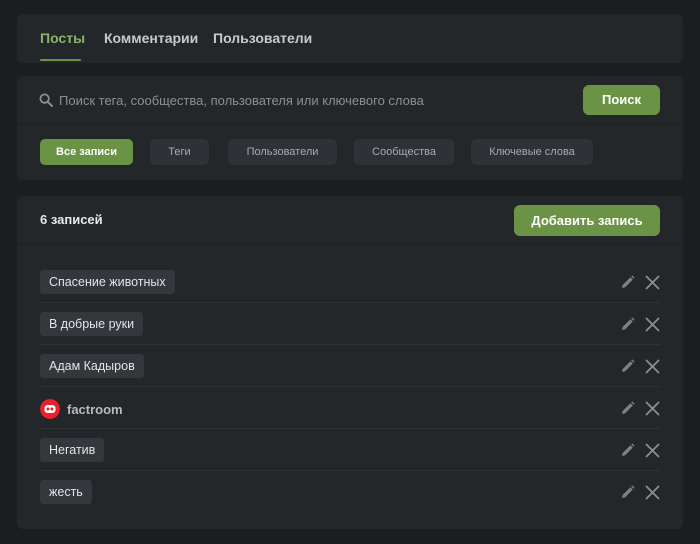  I want to click on list-item: Негатив, so click(350, 450).